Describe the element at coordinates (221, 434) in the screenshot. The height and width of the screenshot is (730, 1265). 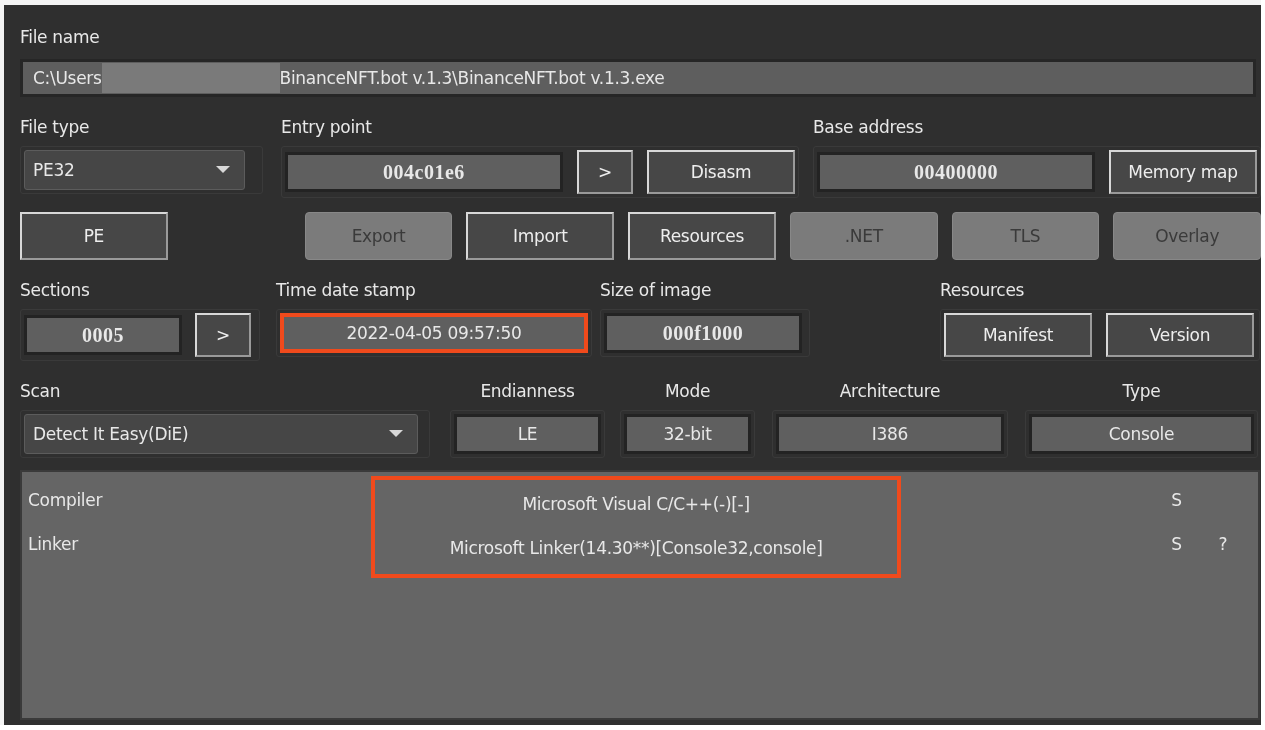
I see `scan-dropdown: Detect It Easy(DiE)` at that location.